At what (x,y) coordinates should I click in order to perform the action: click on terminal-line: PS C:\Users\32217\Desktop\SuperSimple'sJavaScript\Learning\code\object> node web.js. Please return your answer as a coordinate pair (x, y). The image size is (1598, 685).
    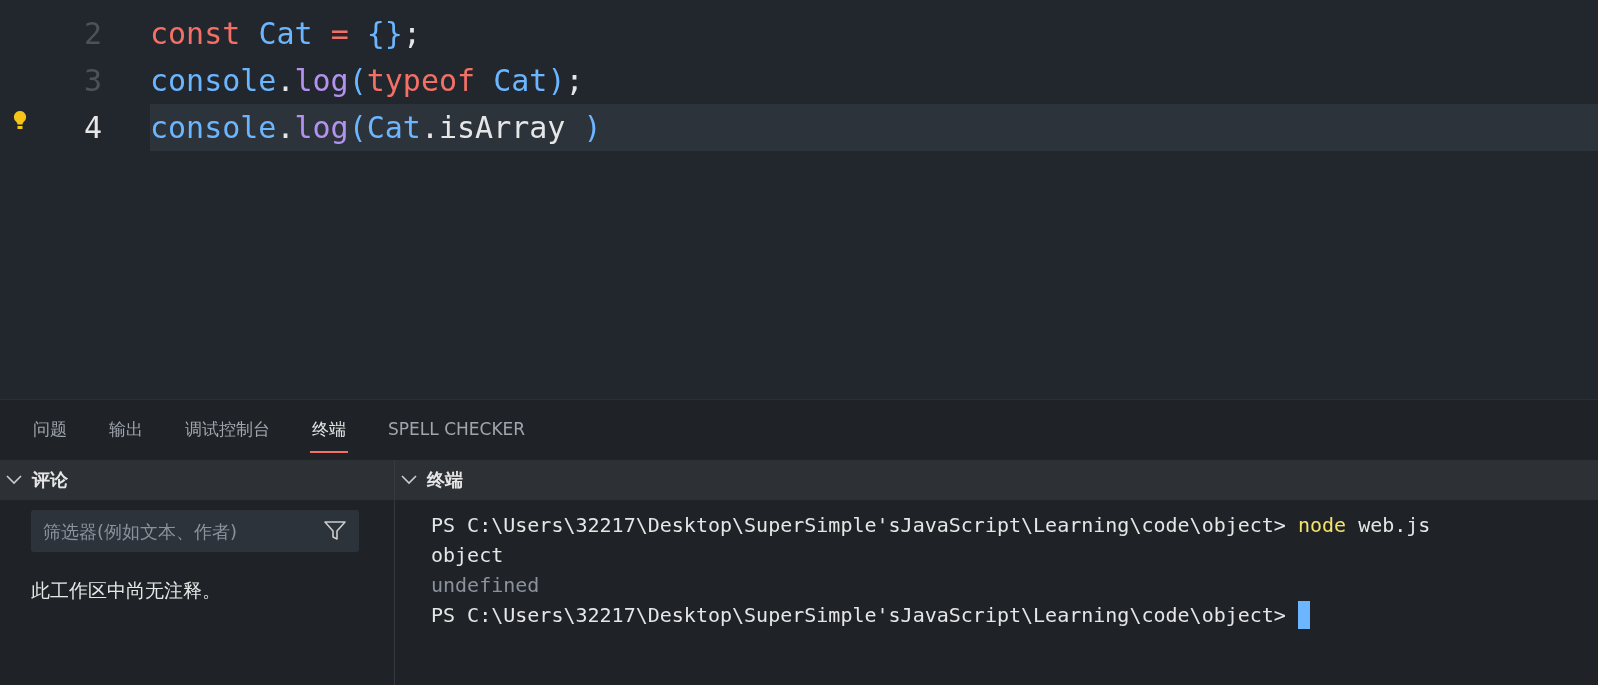
    Looking at the image, I should click on (931, 525).